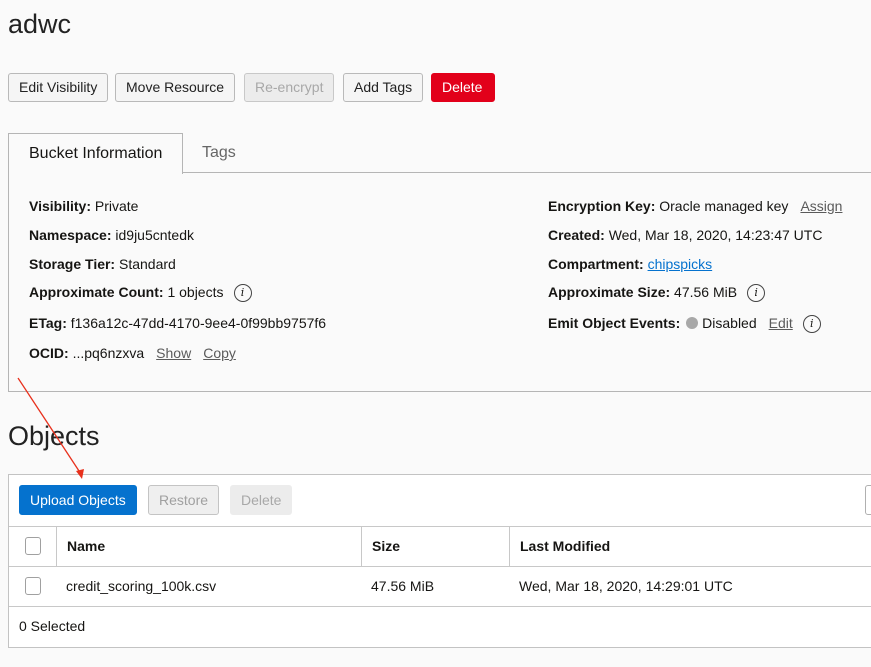  Describe the element at coordinates (383, 87) in the screenshot. I see `add-tags-button: Add Tags` at that location.